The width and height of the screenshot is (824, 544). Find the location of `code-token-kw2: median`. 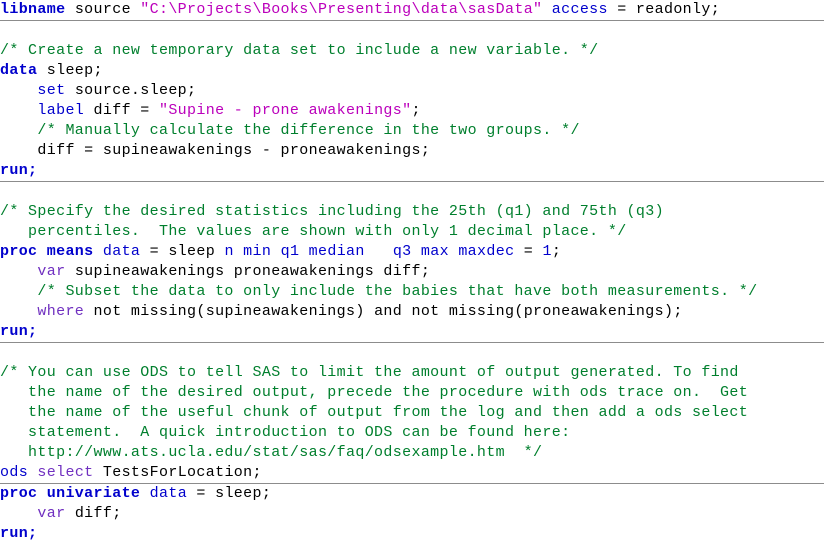

code-token-kw2: median is located at coordinates (336, 251).